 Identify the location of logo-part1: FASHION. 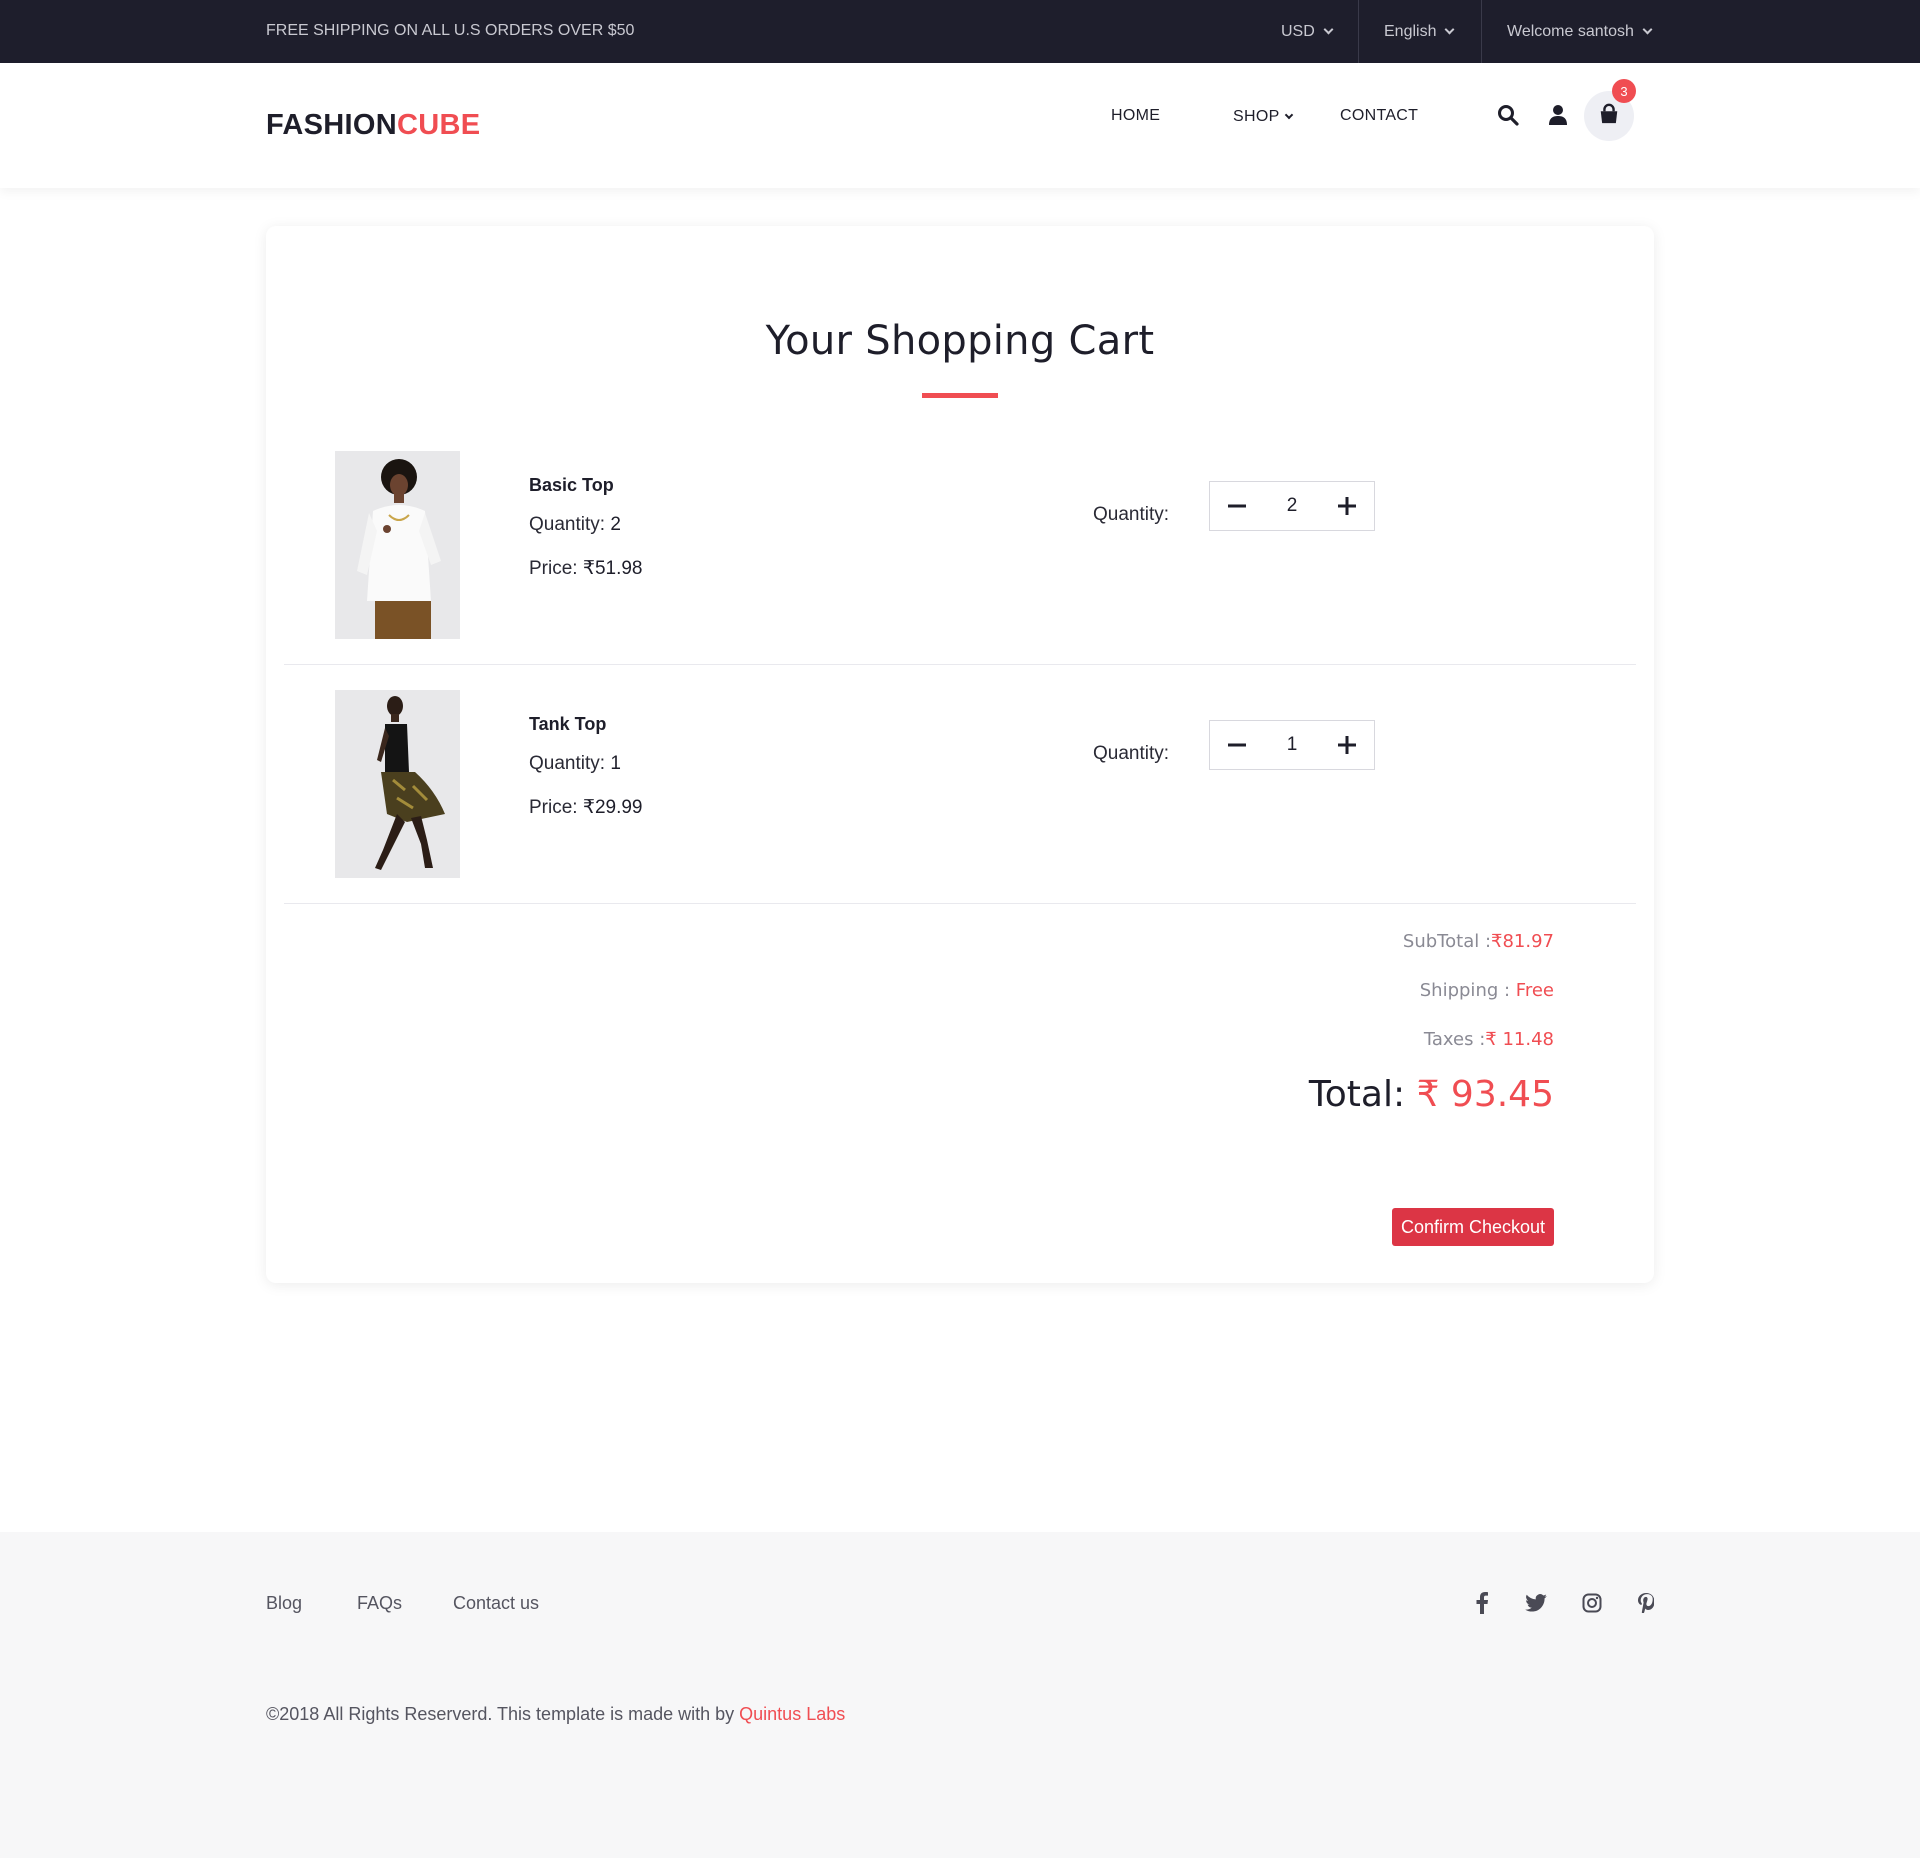
(331, 125).